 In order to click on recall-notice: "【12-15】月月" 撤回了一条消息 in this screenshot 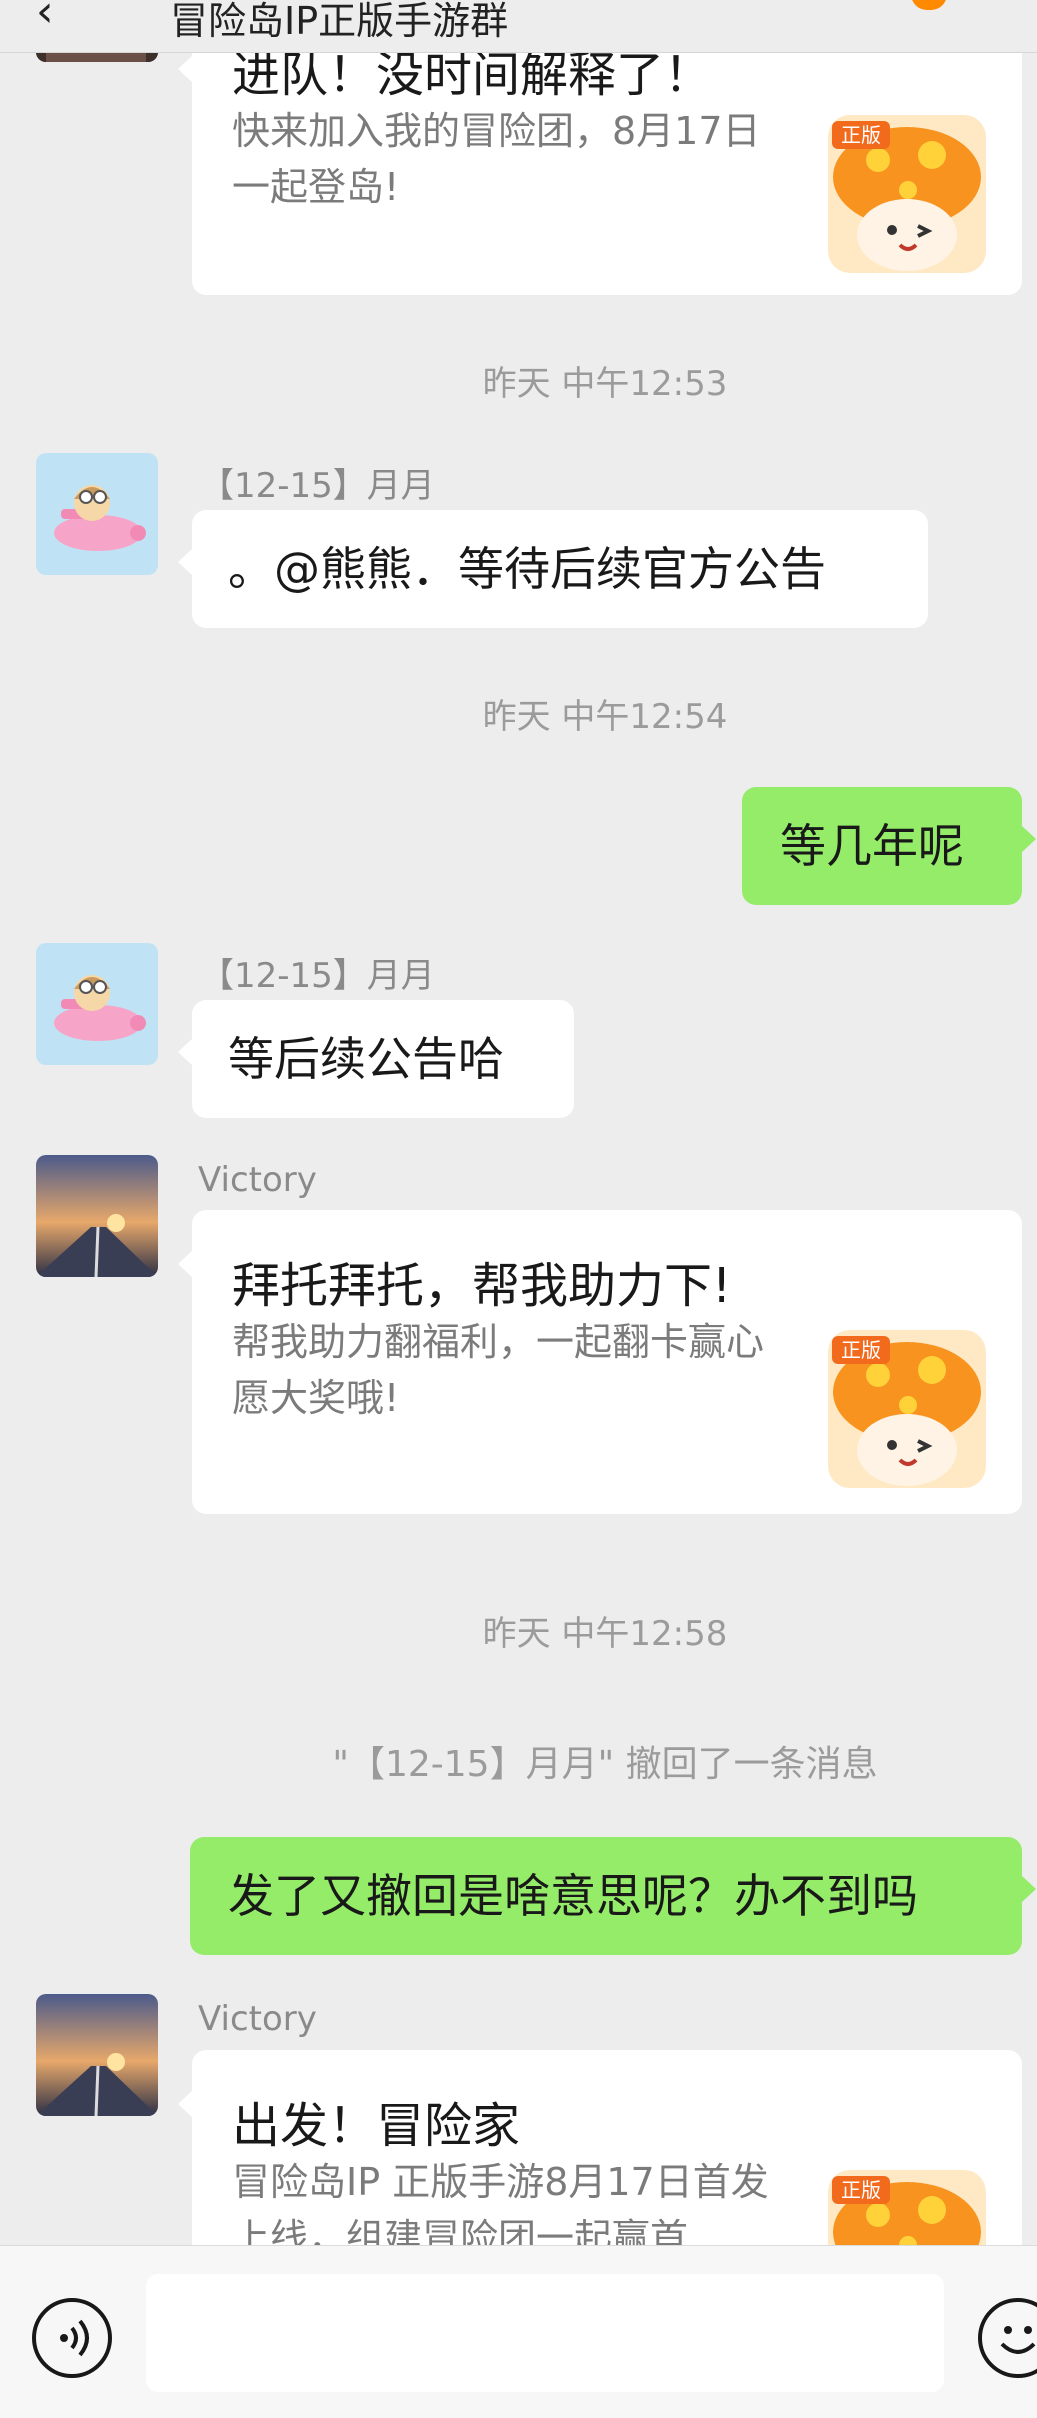, I will do `click(605, 1764)`.